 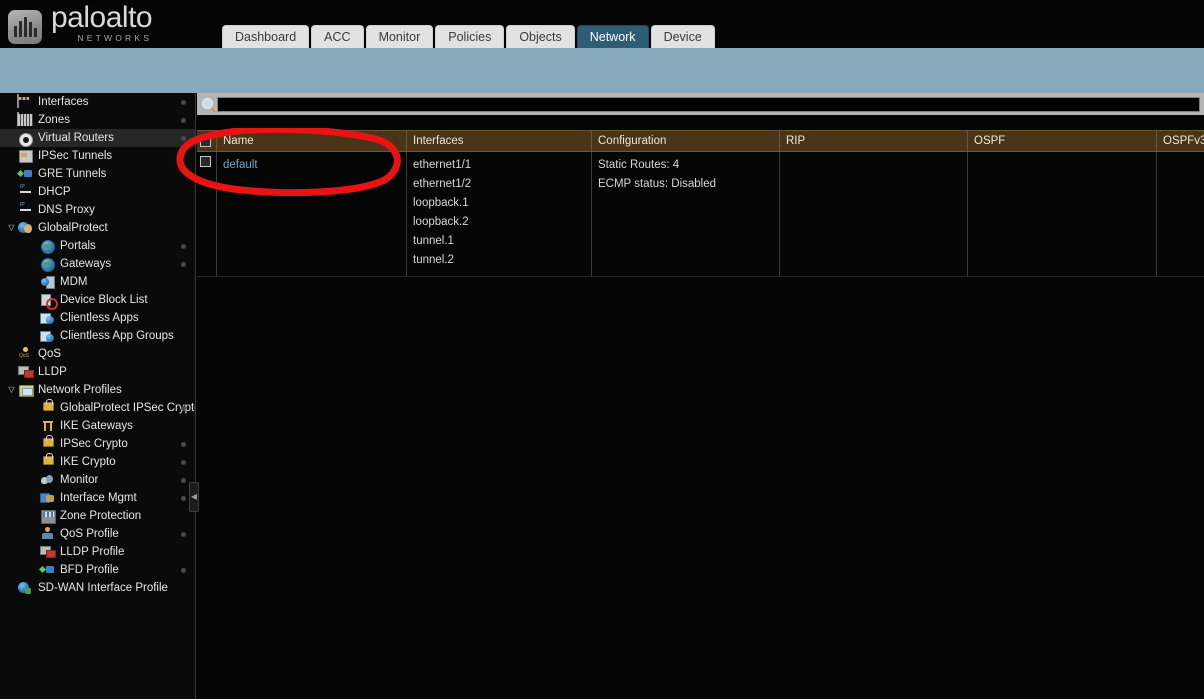 What do you see at coordinates (686, 141) in the screenshot?
I see `column-header-conf: Configuration` at bounding box center [686, 141].